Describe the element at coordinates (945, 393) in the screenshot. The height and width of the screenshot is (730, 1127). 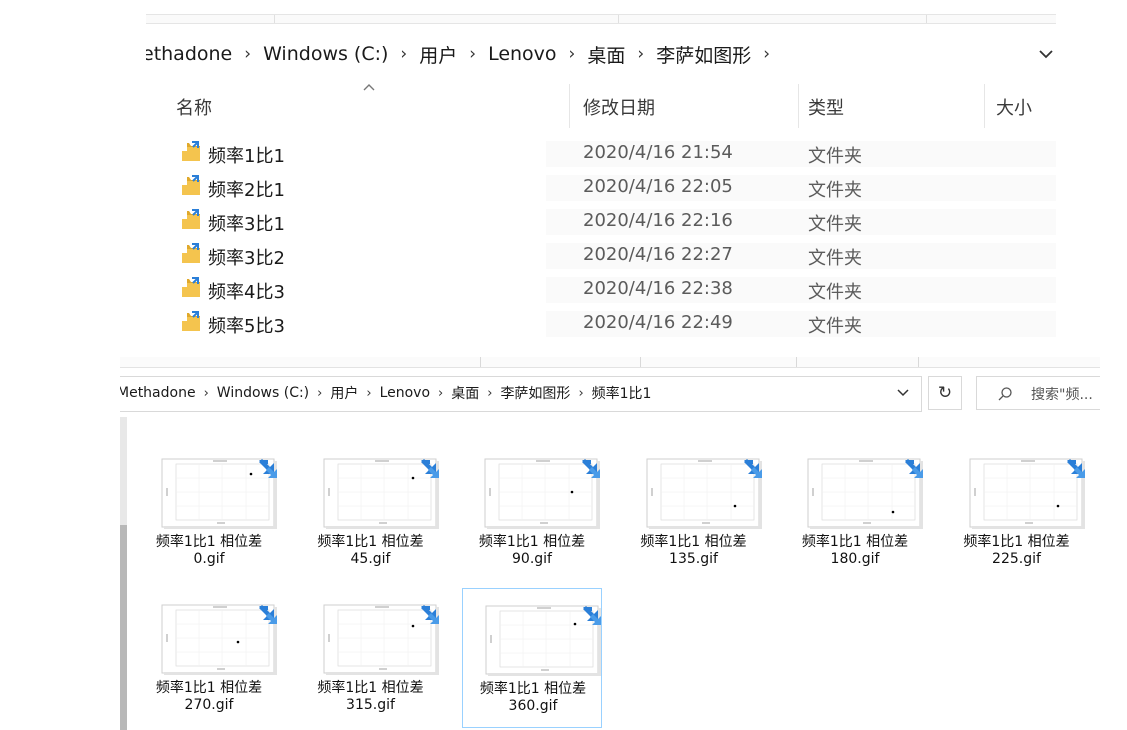
I see `refresh-button: ↻` at that location.